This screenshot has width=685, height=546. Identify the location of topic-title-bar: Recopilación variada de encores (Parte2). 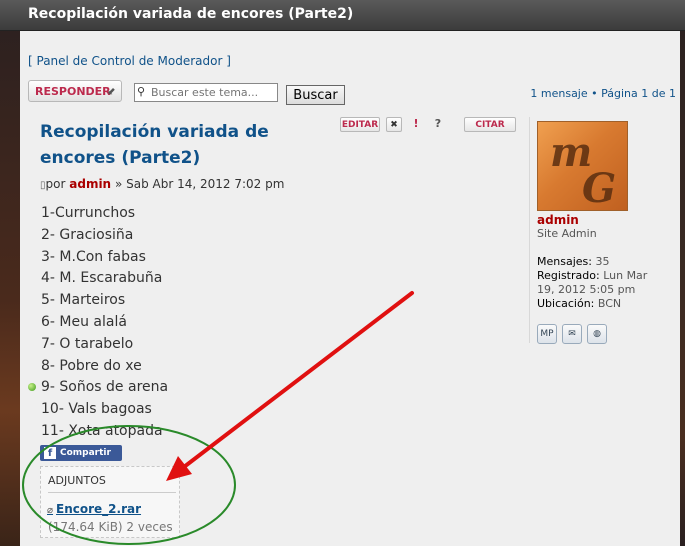
(342, 15).